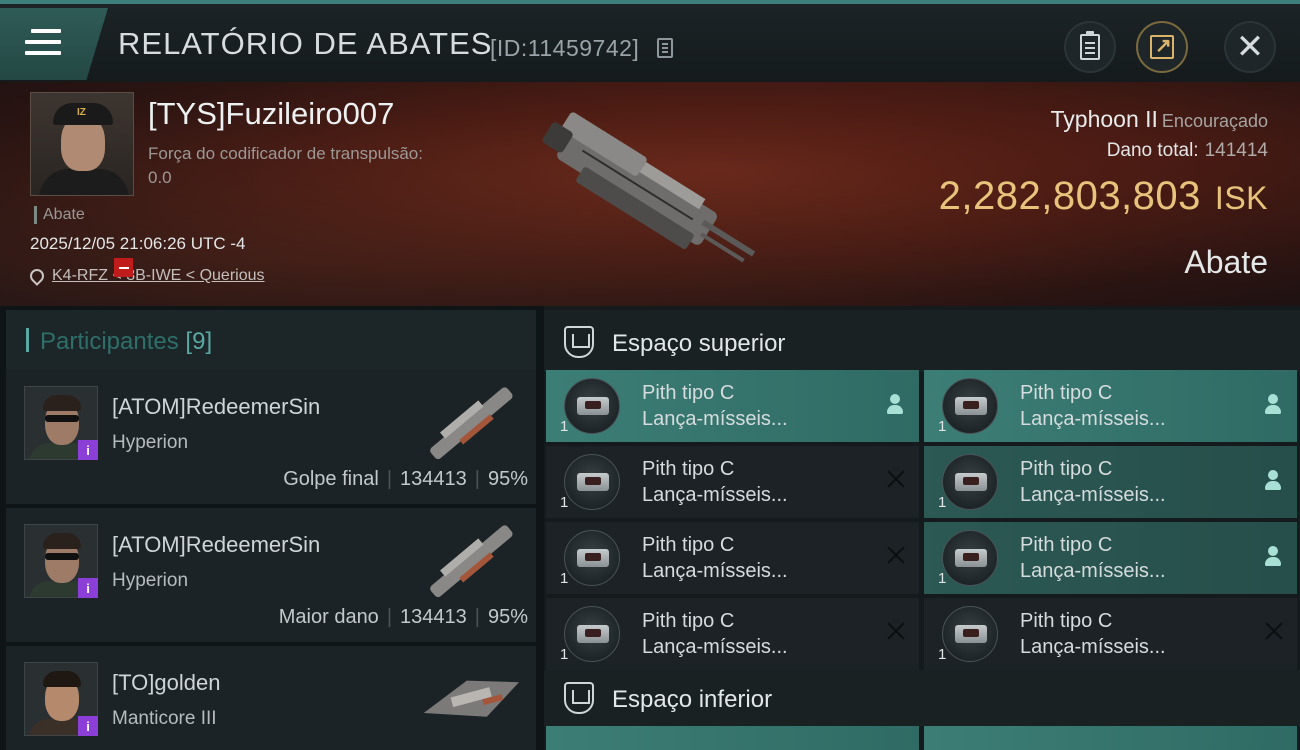 This screenshot has width=1300, height=750. What do you see at coordinates (166, 682) in the screenshot?
I see `participant-name: [TO]golden` at bounding box center [166, 682].